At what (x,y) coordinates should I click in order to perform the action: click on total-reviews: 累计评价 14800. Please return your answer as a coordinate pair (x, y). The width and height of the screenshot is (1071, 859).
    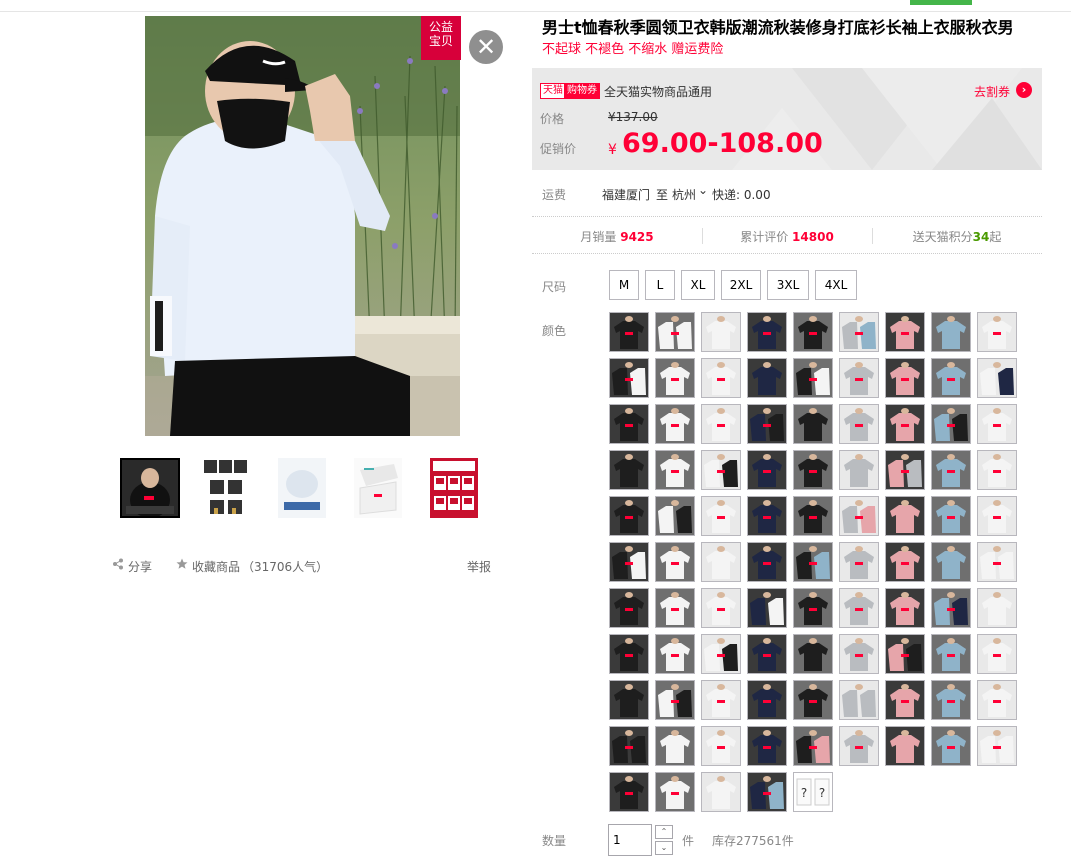
    Looking at the image, I should click on (787, 236).